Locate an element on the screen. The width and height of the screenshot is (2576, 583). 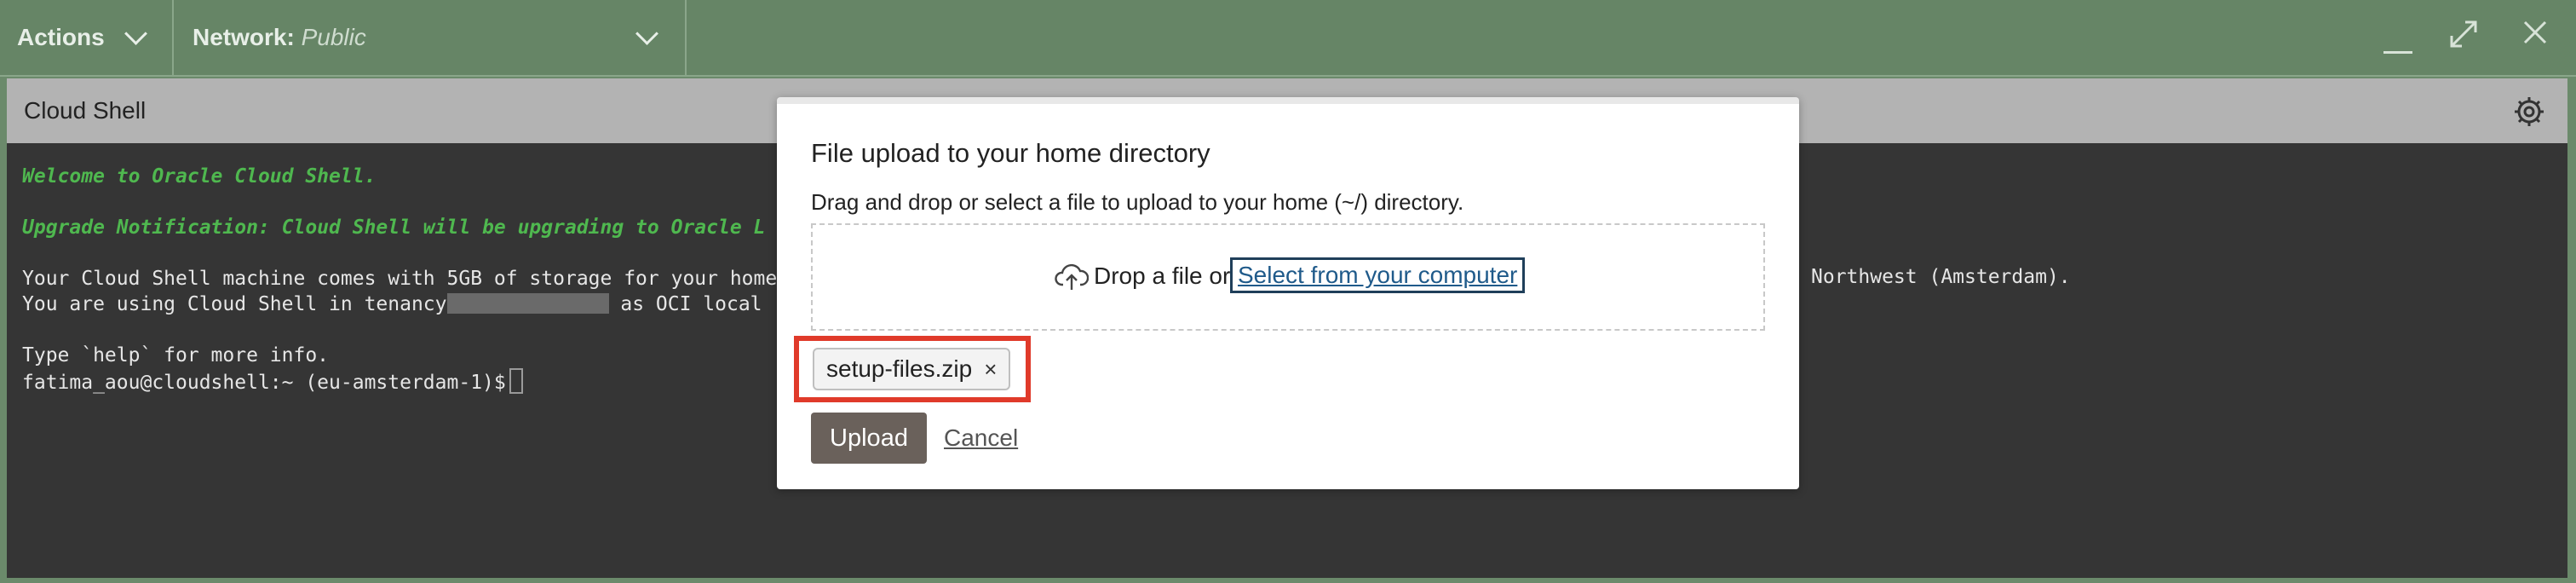
network-label: Network: Public is located at coordinates (279, 37).